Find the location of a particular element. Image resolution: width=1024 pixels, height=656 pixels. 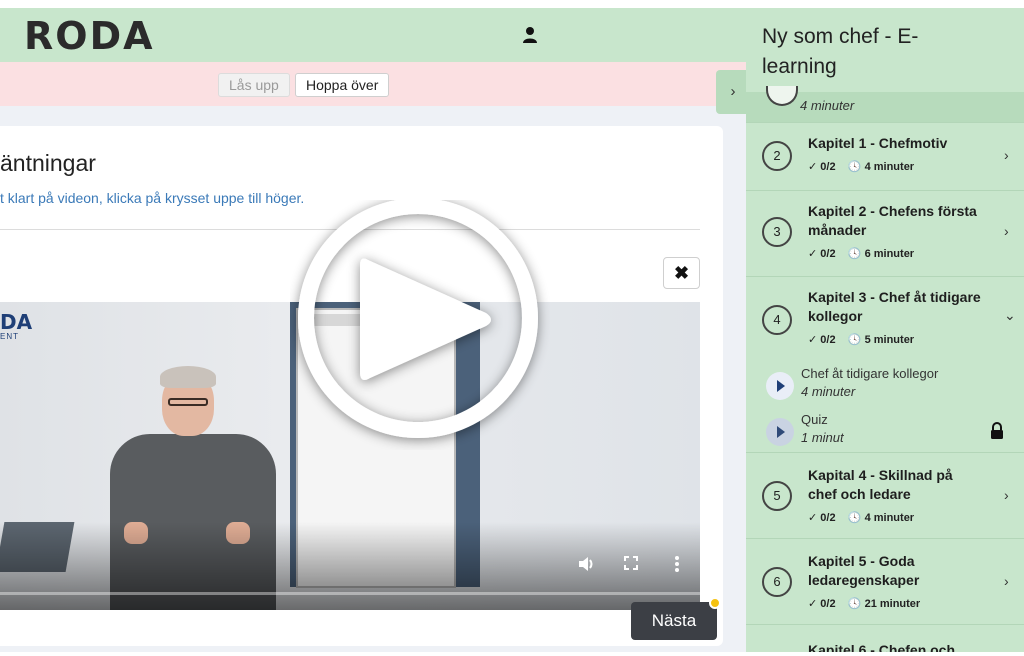

fullscreen-icon is located at coordinates (631, 565).